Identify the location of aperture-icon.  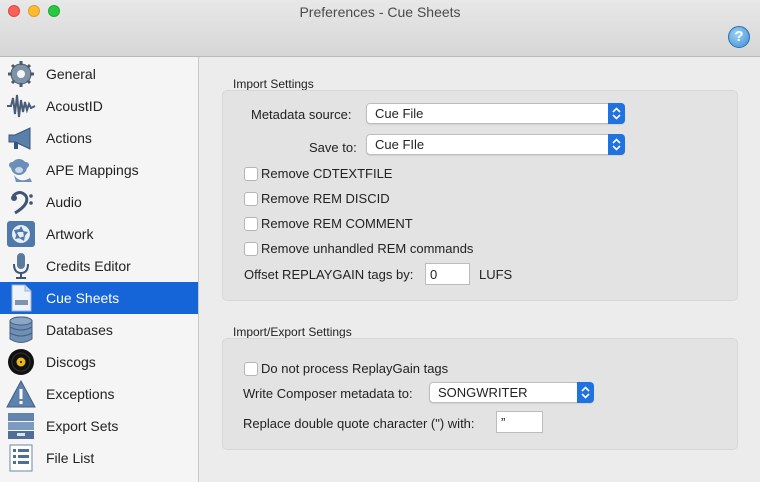
(21, 234).